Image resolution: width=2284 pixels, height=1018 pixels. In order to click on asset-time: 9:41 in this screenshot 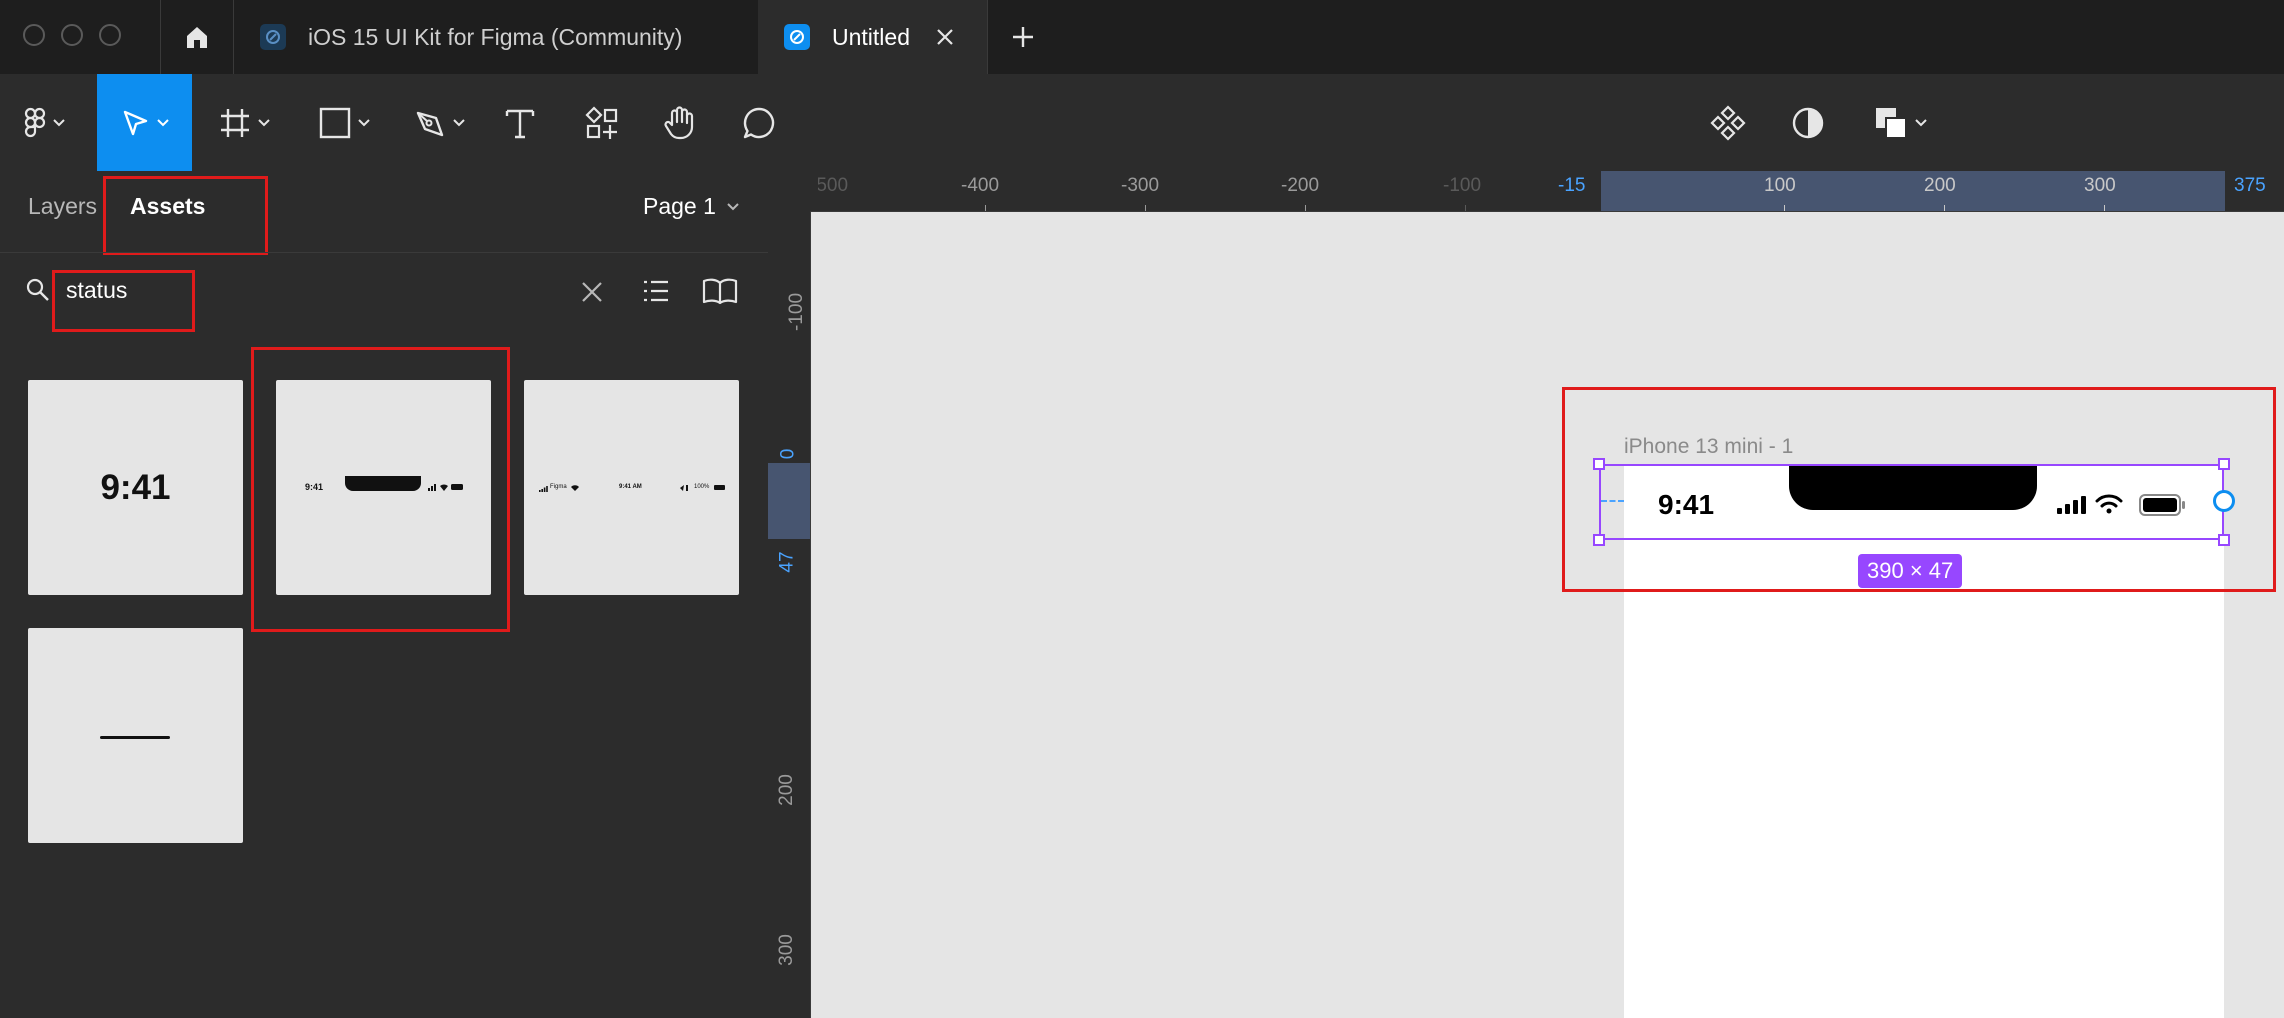, I will do `click(135, 487)`.